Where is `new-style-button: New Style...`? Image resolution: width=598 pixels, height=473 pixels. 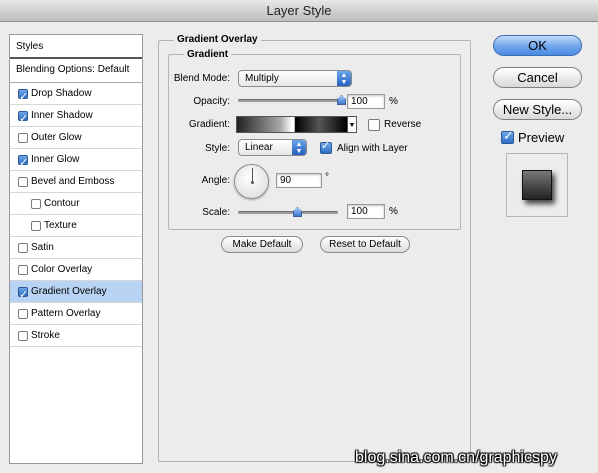 new-style-button: New Style... is located at coordinates (537, 109).